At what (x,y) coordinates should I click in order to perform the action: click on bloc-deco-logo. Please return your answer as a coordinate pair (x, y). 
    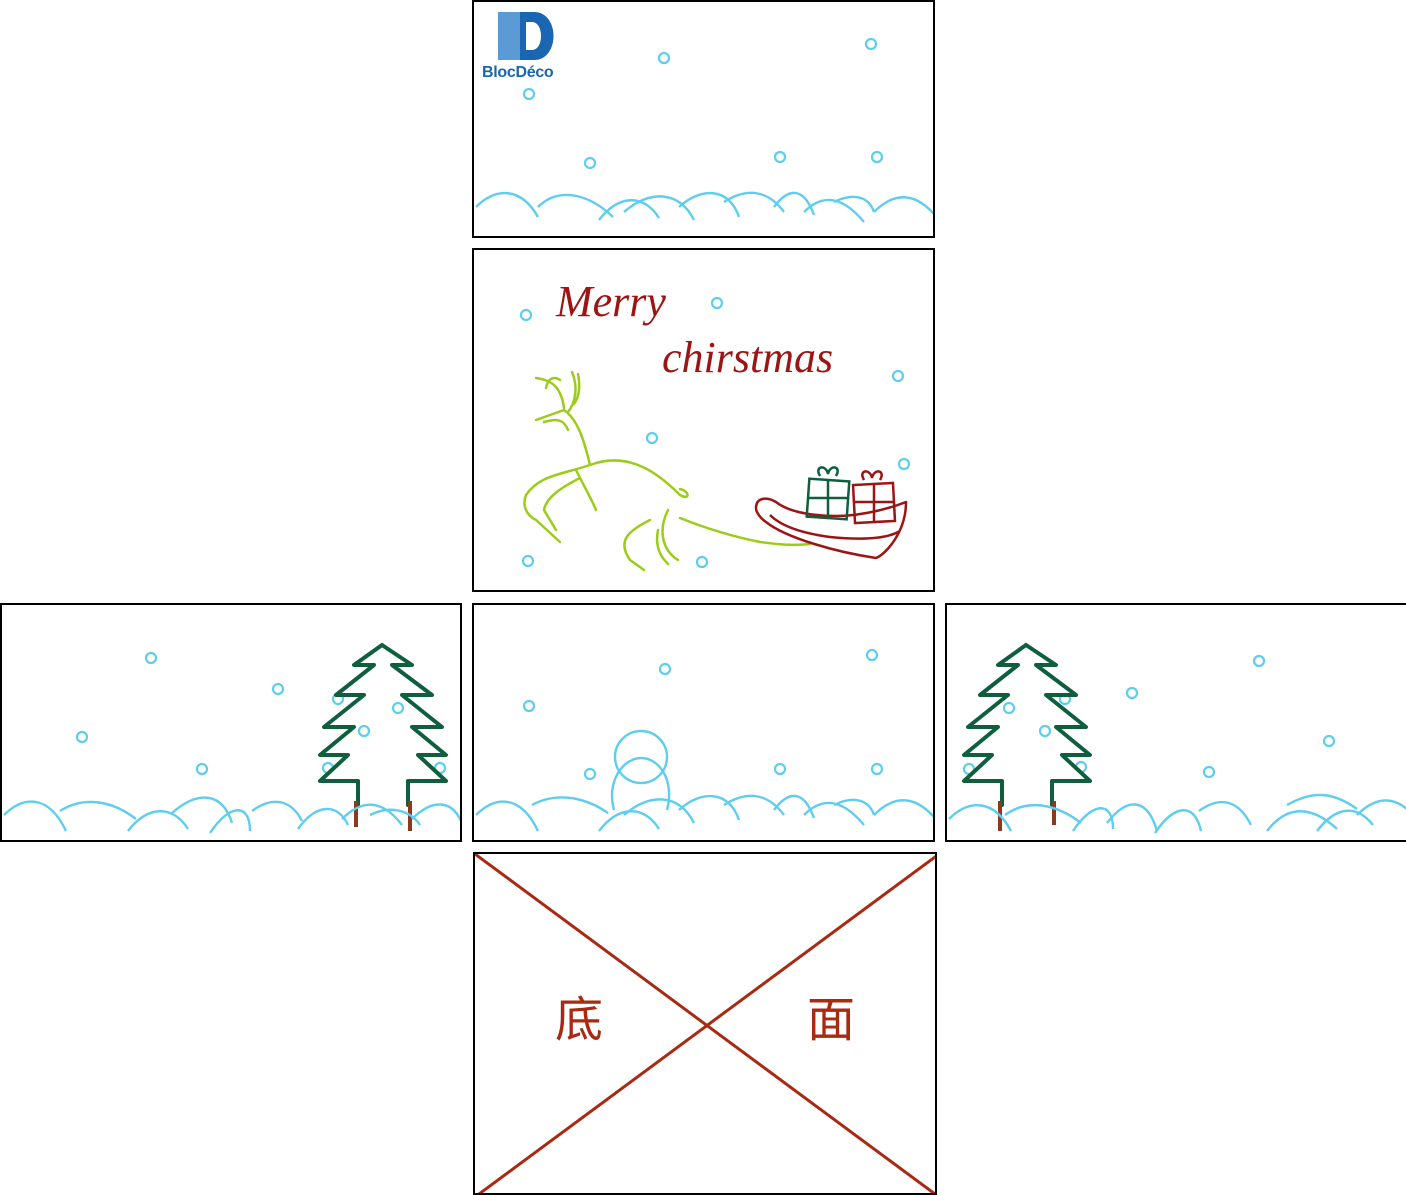
    Looking at the image, I should click on (526, 36).